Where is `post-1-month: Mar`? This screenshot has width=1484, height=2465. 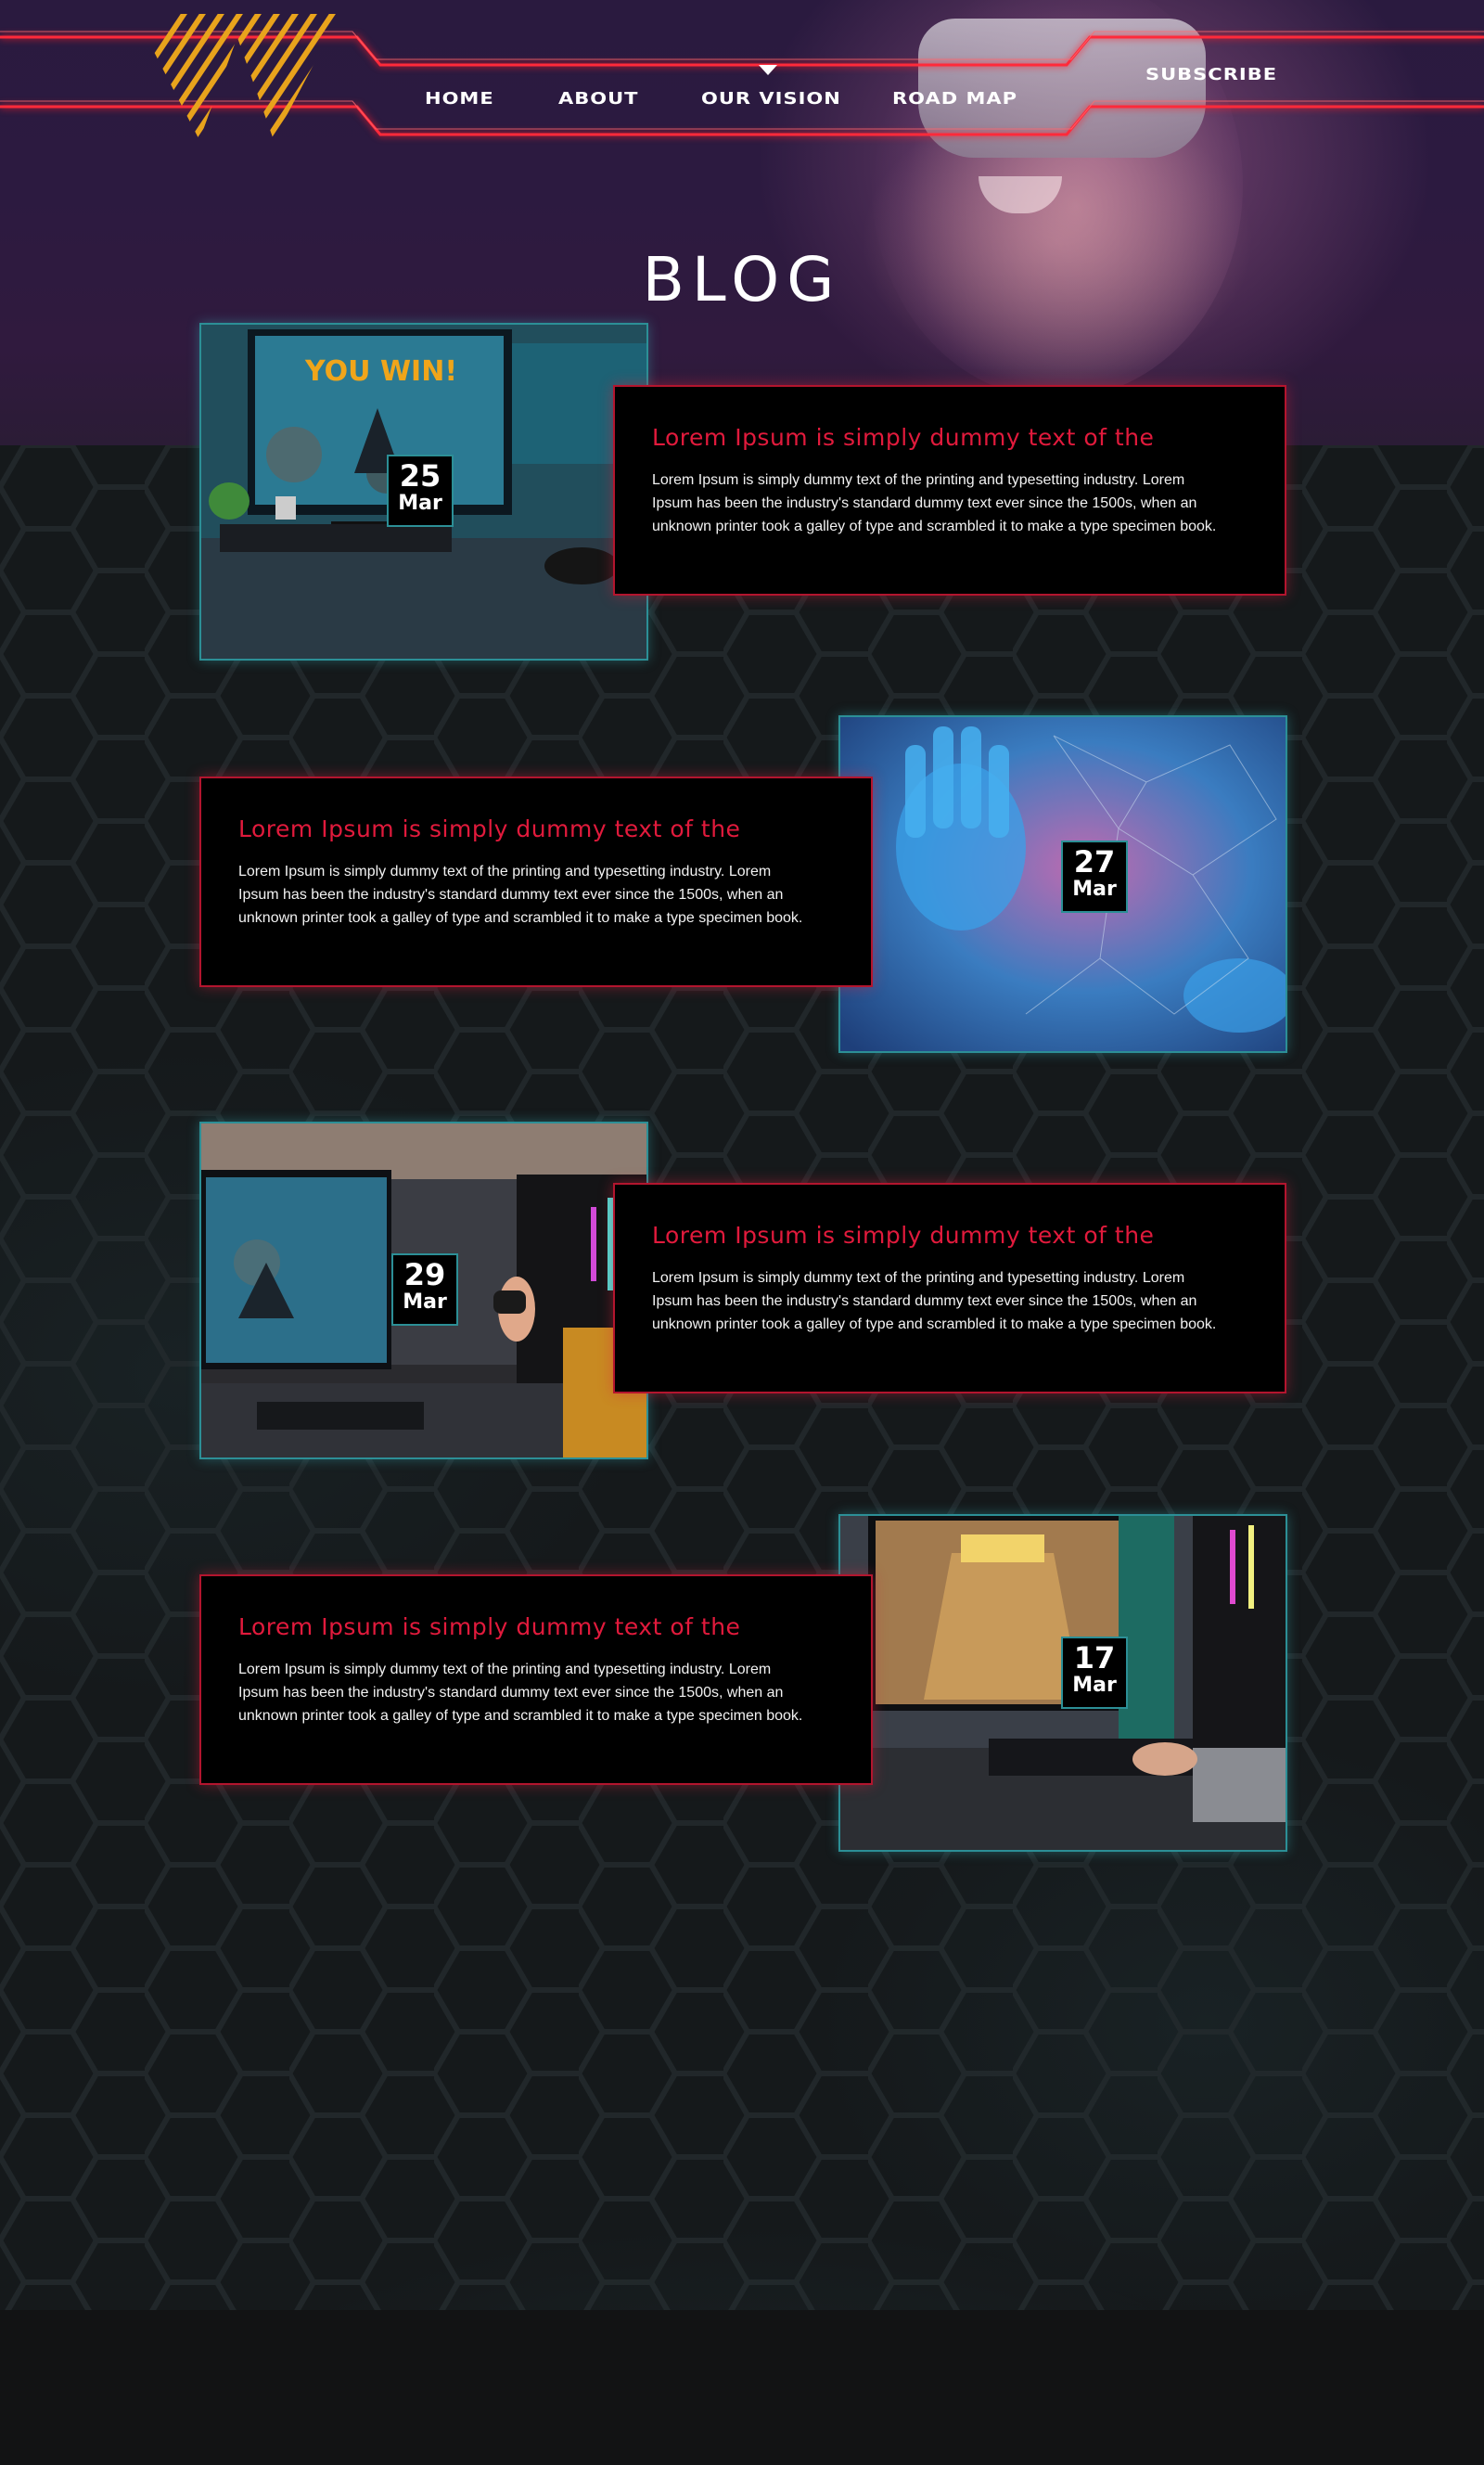 post-1-month: Mar is located at coordinates (420, 503).